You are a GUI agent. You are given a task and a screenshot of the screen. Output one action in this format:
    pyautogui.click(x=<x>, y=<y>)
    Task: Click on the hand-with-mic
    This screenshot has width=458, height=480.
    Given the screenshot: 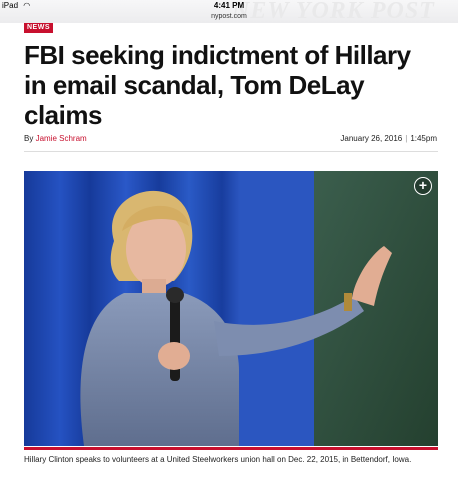 What is the action you would take?
    pyautogui.click(x=174, y=356)
    